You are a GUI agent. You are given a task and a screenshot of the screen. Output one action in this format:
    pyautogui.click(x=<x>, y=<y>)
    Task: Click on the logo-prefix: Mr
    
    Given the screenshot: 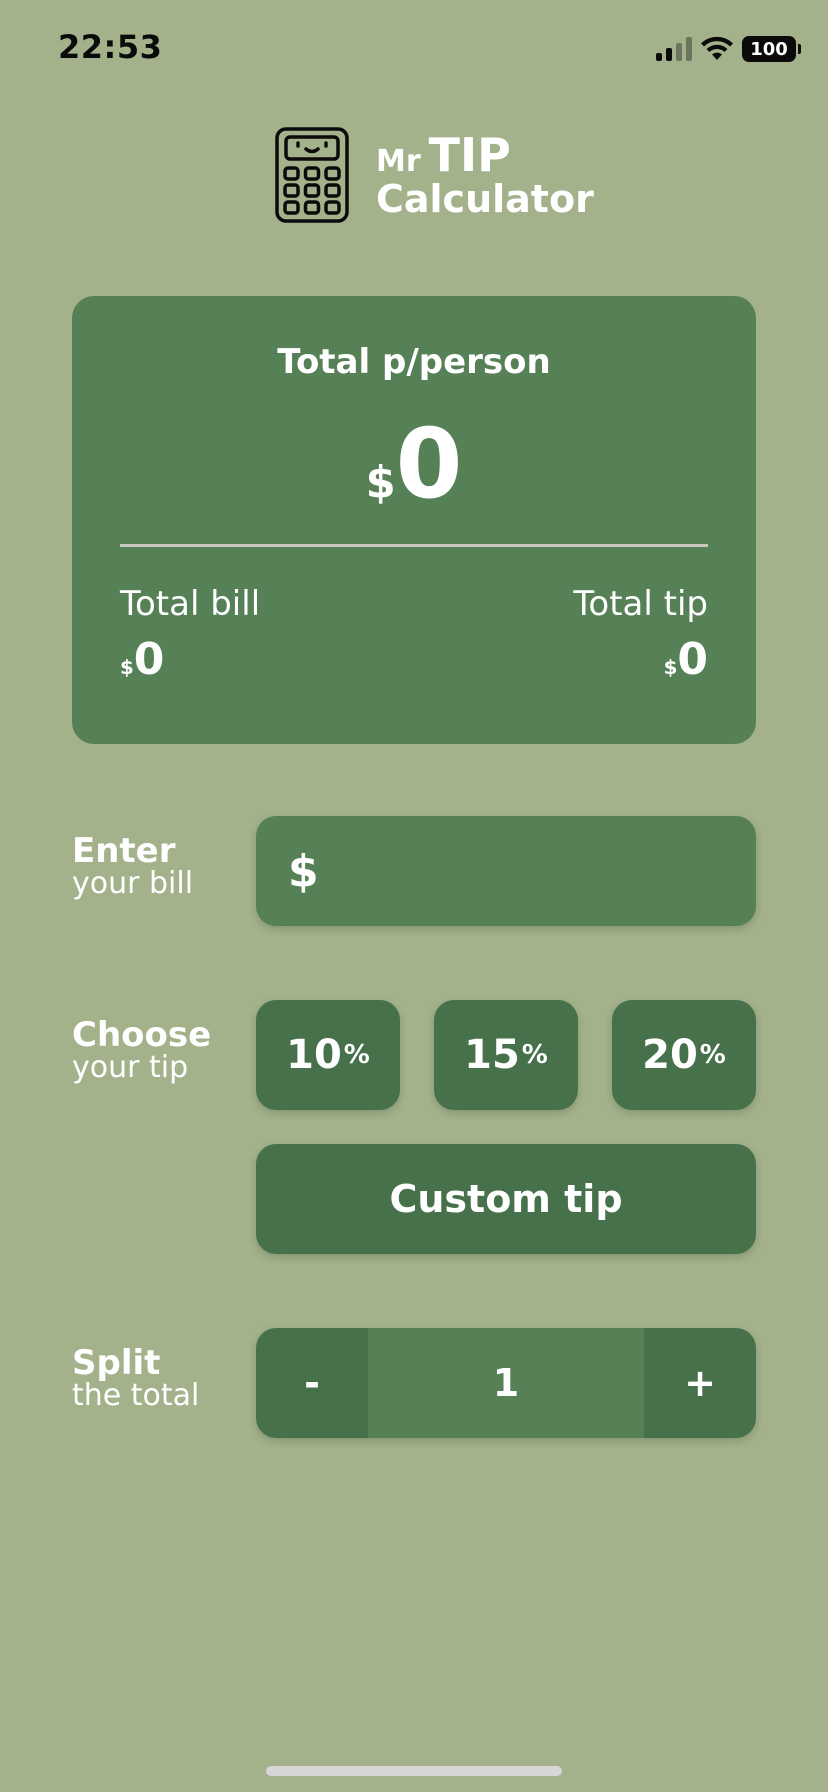 What is the action you would take?
    pyautogui.click(x=398, y=161)
    